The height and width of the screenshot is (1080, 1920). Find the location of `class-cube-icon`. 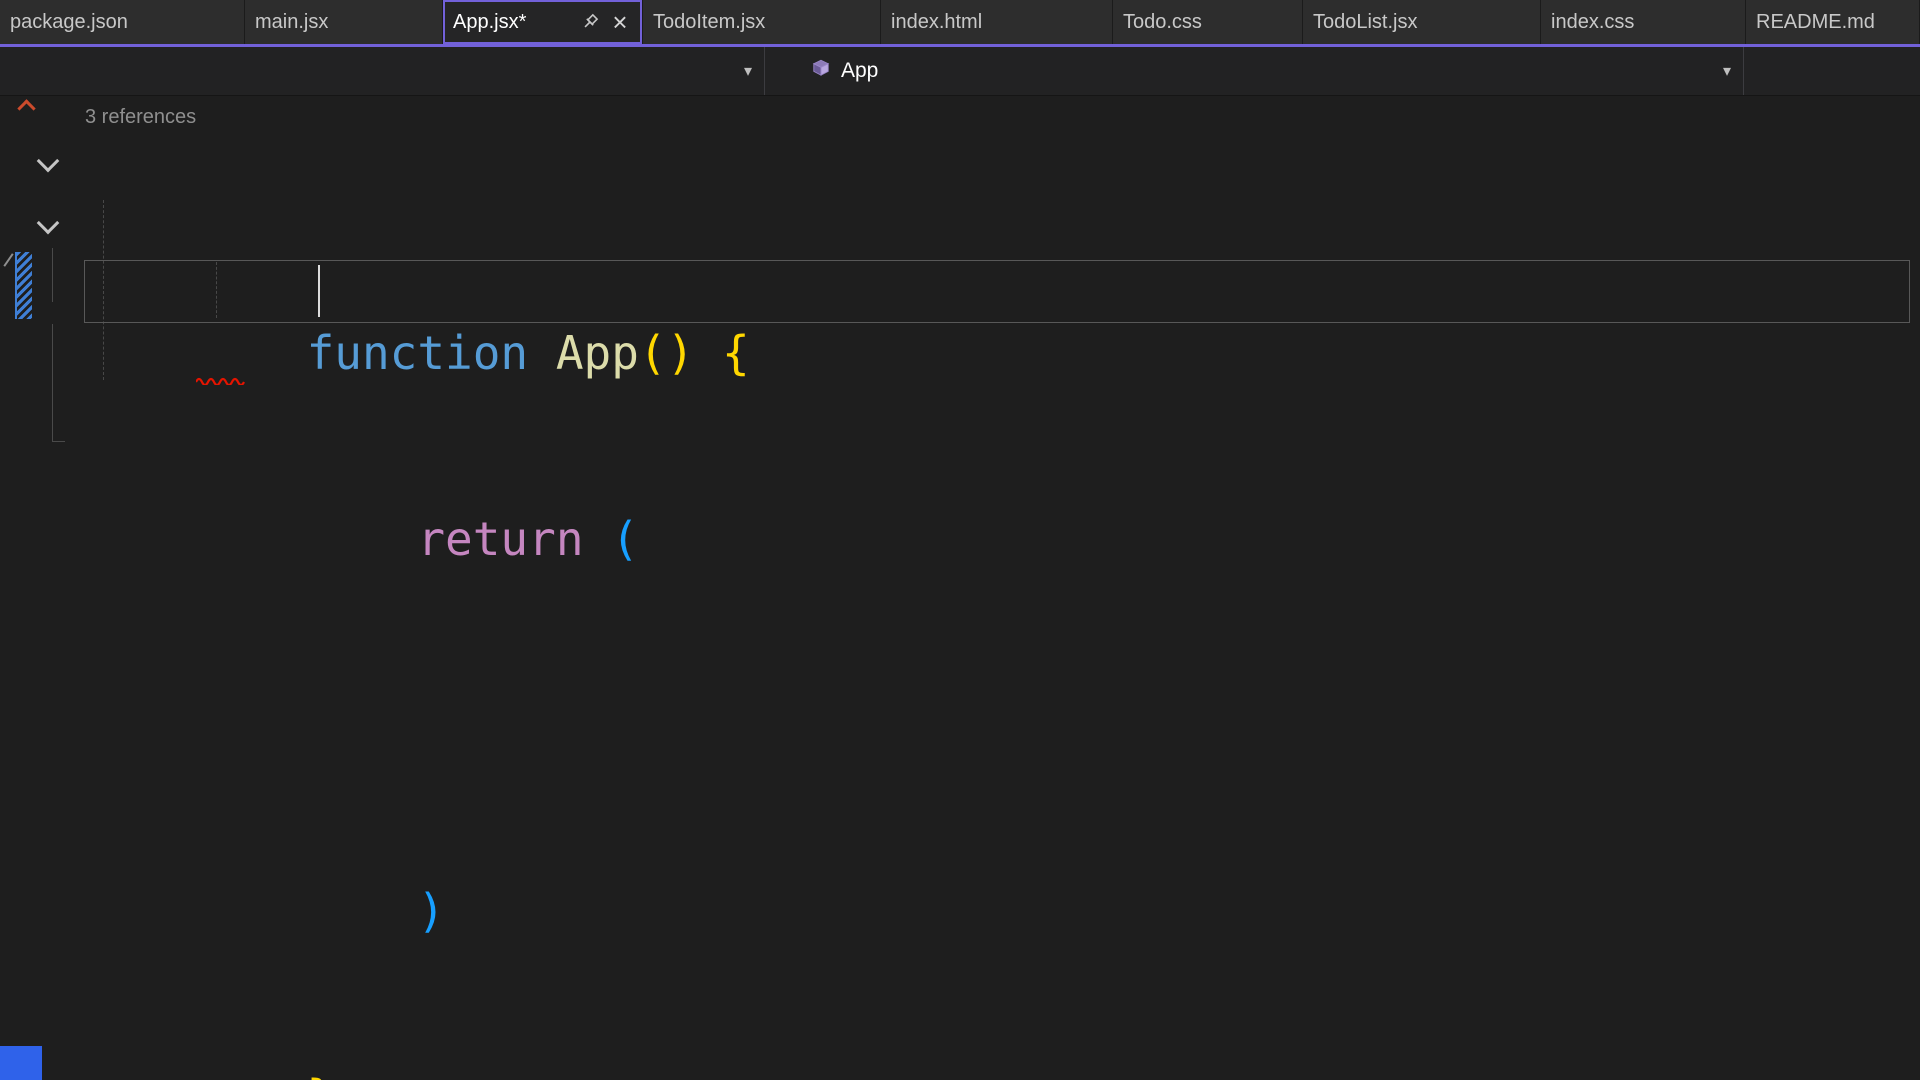

class-cube-icon is located at coordinates (821, 71).